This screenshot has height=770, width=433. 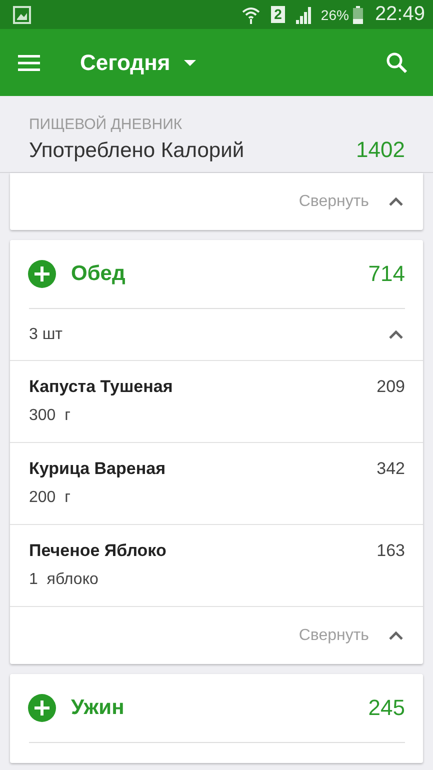 I want to click on item-count: 3 шт, so click(x=46, y=335).